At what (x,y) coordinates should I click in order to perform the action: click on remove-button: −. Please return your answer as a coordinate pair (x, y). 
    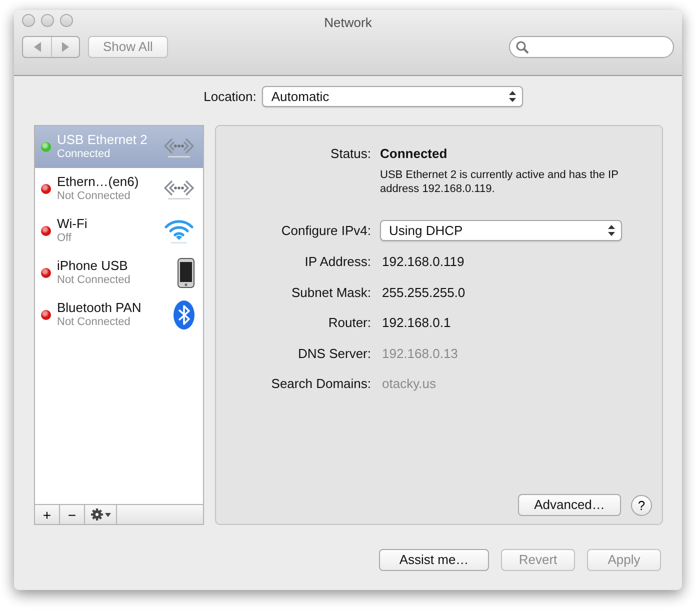
    Looking at the image, I should click on (72, 514).